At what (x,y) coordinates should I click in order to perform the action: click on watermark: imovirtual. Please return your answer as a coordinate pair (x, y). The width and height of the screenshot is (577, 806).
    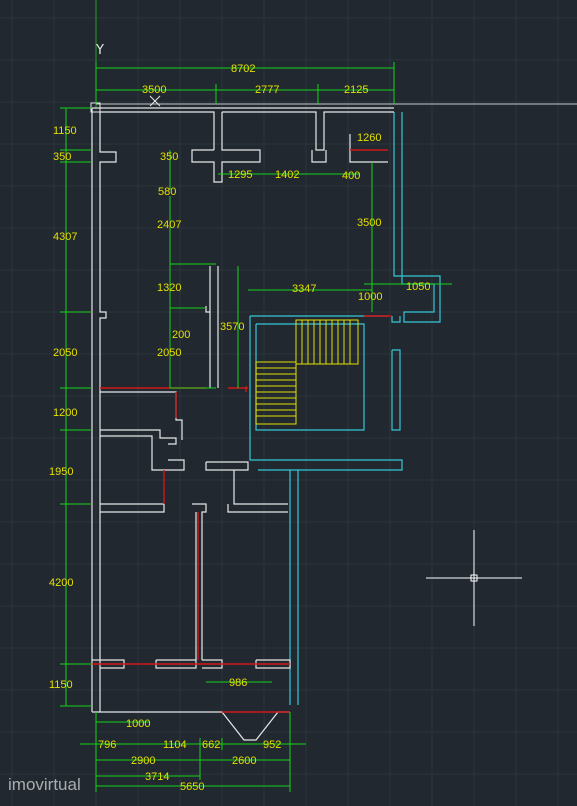
    Looking at the image, I should click on (44, 784).